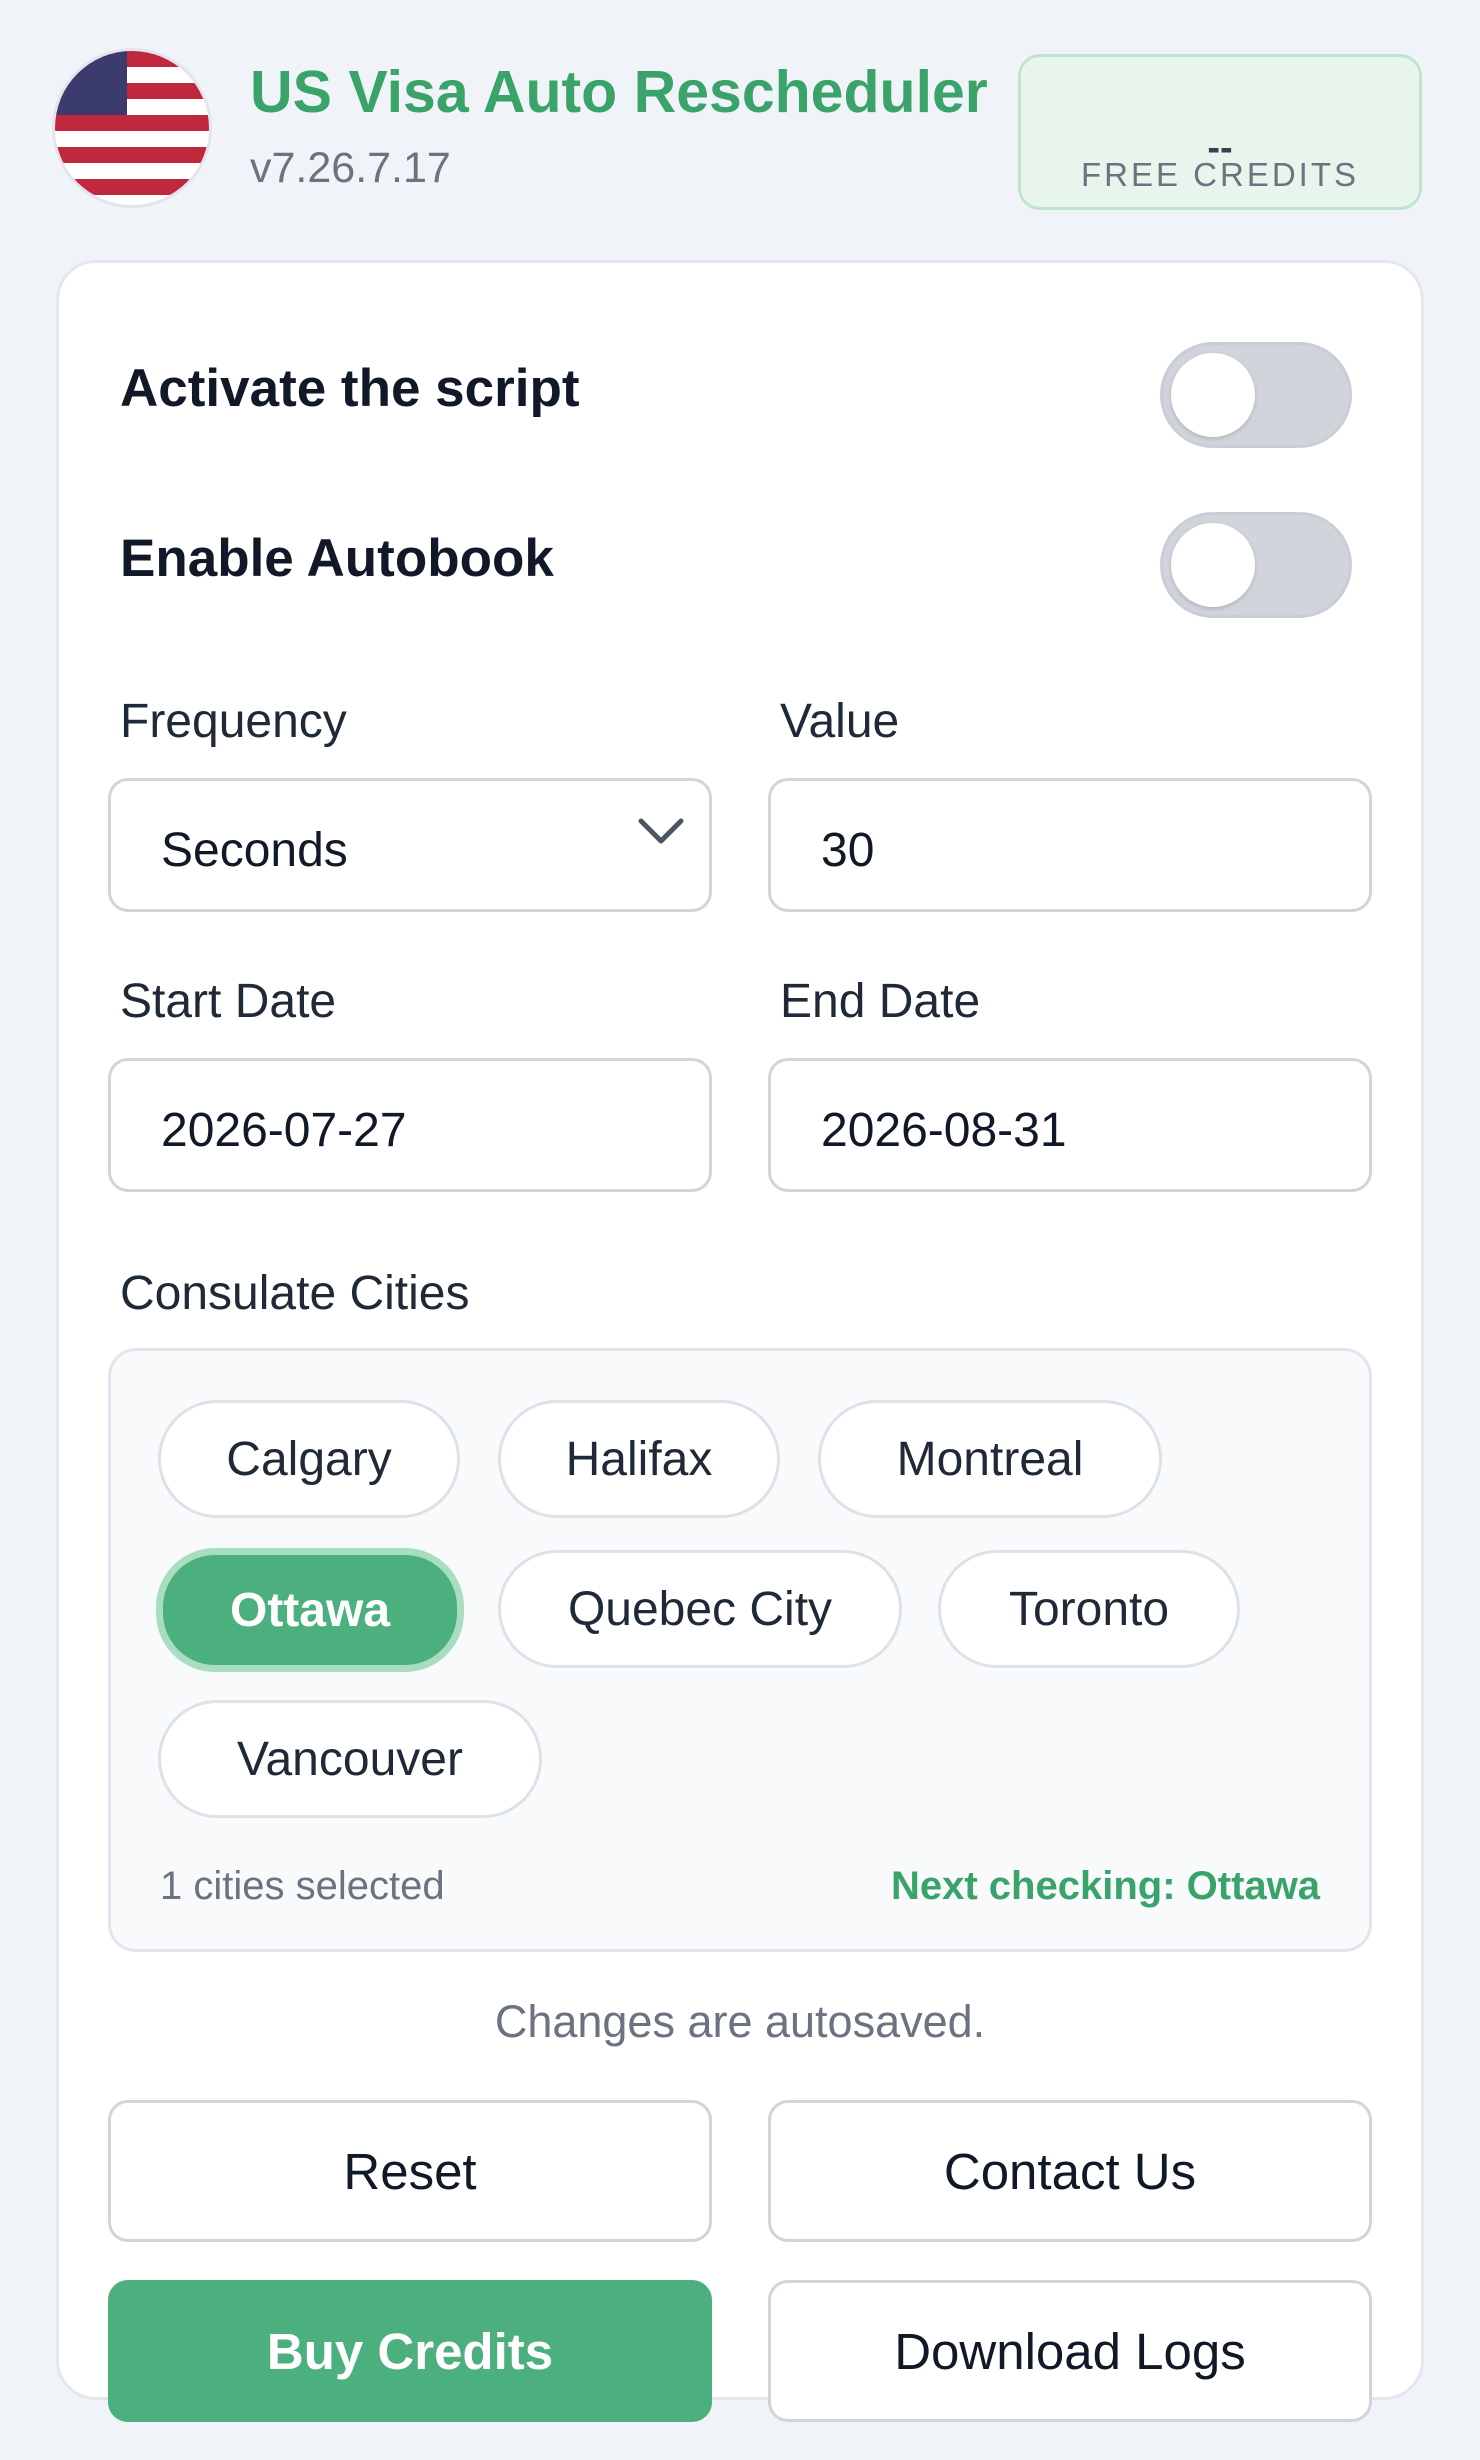 The width and height of the screenshot is (1480, 2460). Describe the element at coordinates (1105, 1886) in the screenshot. I see `next-checking-status: Next checking: Ottawa` at that location.